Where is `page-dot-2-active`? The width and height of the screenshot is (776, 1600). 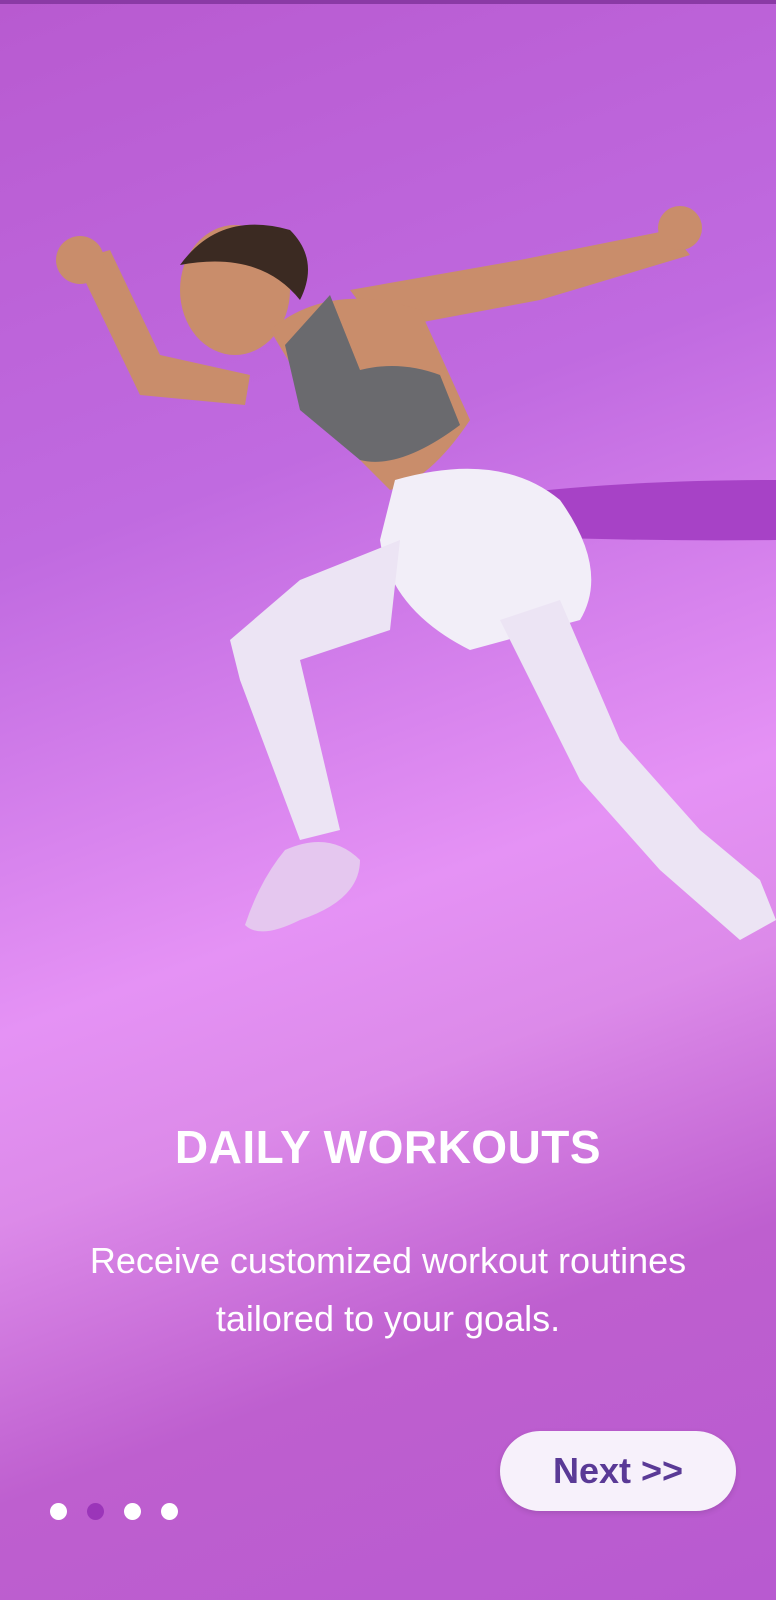 page-dot-2-active is located at coordinates (95, 1511).